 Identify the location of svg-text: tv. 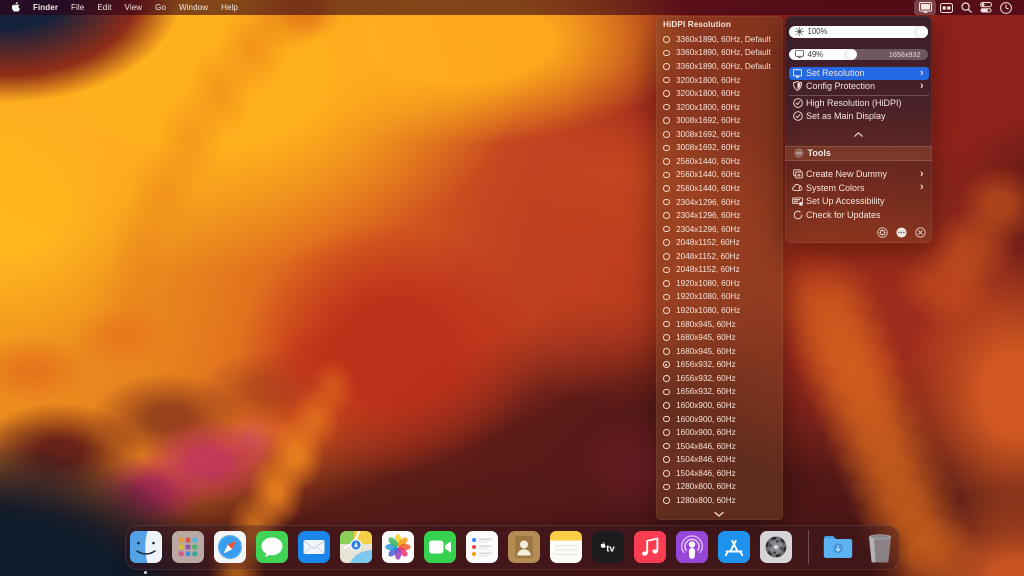
(610, 549).